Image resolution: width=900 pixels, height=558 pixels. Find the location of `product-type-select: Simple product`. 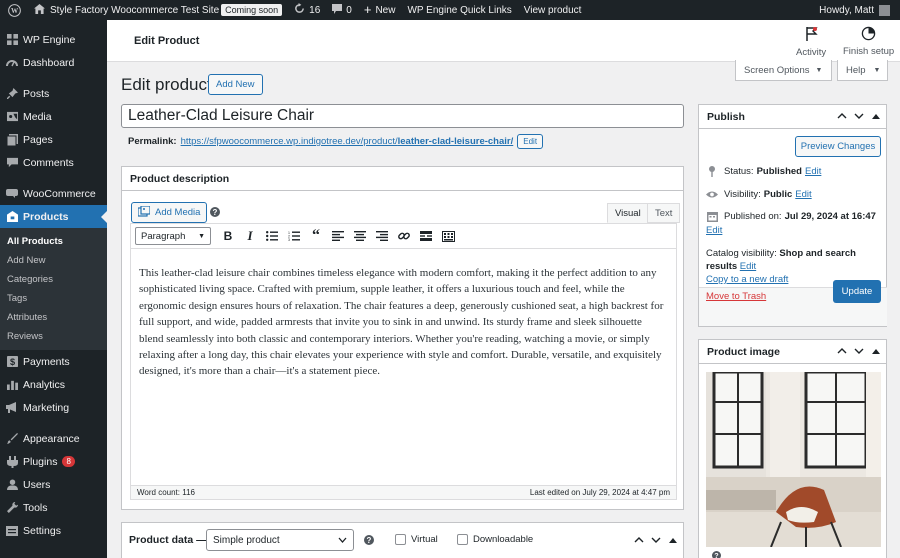

product-type-select: Simple product is located at coordinates (280, 540).